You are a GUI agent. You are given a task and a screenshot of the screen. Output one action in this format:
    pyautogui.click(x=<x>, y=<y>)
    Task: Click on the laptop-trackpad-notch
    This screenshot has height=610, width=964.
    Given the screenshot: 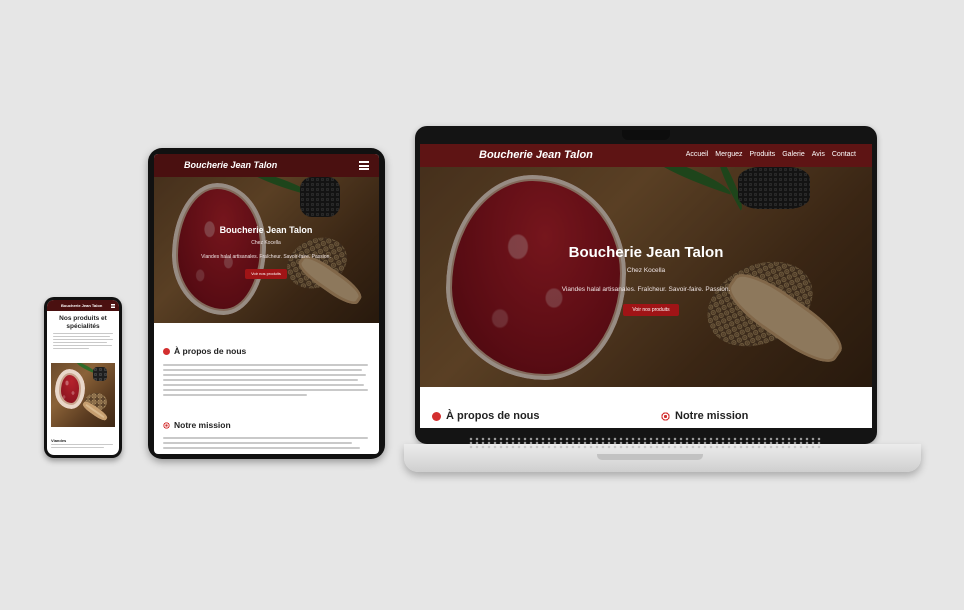 What is the action you would take?
    pyautogui.click(x=650, y=457)
    